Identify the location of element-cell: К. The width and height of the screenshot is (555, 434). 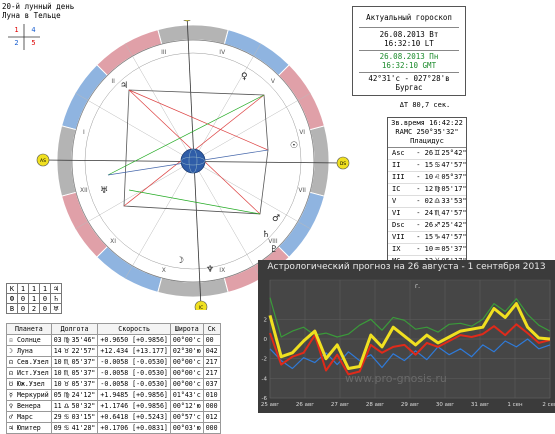
(12, 288).